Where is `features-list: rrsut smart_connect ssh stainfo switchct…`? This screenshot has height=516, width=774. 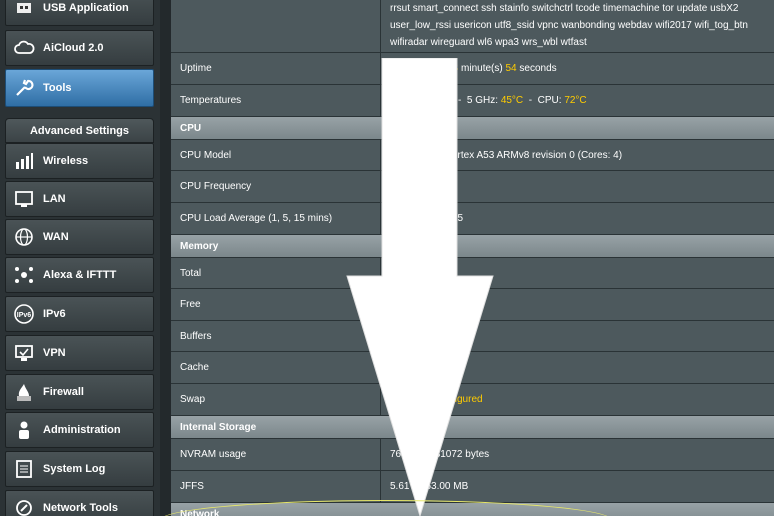 features-list: rrsut smart_connect ssh stainfo switchct… is located at coordinates (569, 25).